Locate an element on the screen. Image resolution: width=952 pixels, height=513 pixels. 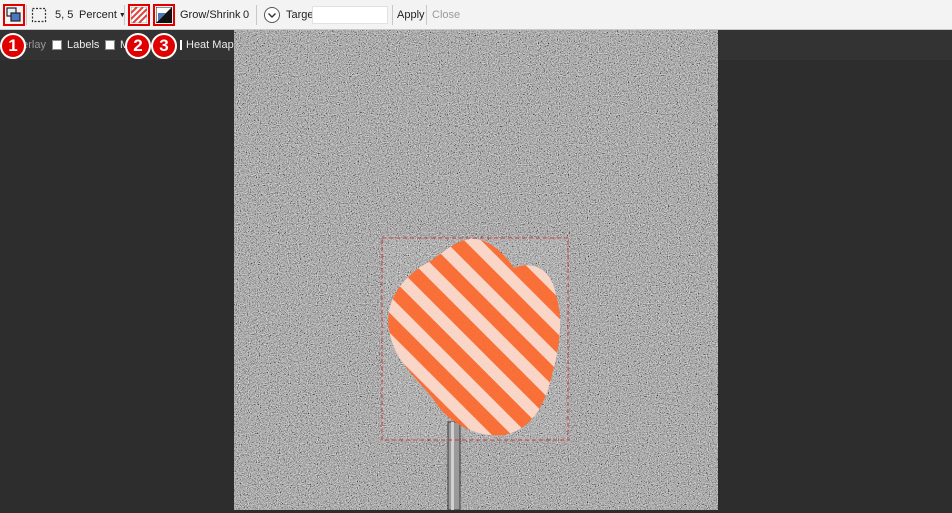
hatch-fill-button is located at coordinates (139, 15).